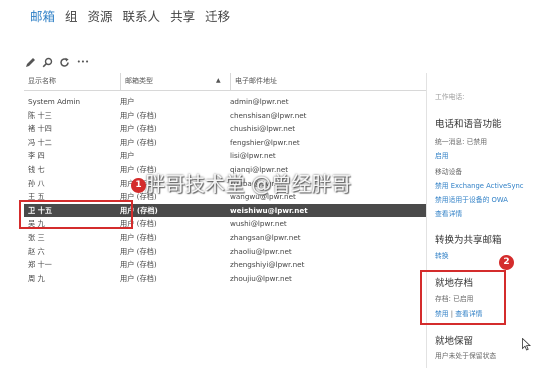 The width and height of the screenshot is (554, 368). Describe the element at coordinates (225, 116) in the screenshot. I see `table-row: 陈 十三 用户 (存档) chenshisan@lpwr.net` at that location.